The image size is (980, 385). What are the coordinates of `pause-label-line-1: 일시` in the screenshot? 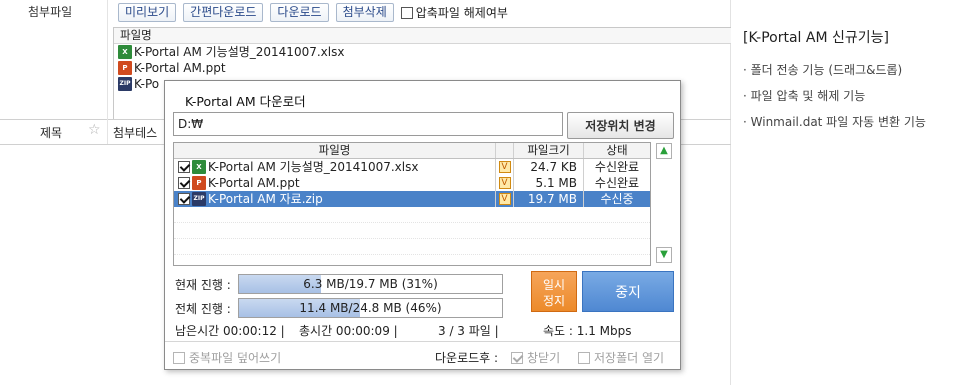 It's located at (554, 285).